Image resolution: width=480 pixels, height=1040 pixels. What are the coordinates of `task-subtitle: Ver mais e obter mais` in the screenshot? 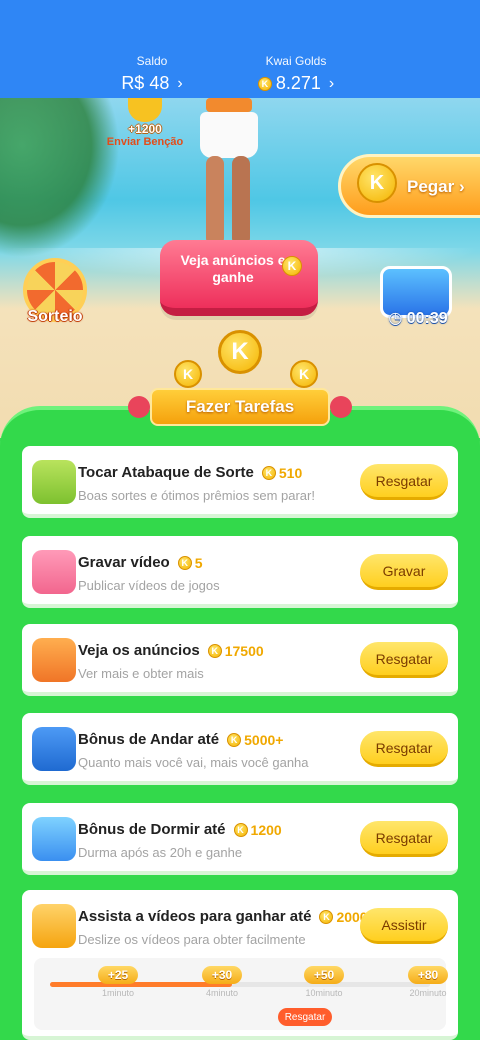 It's located at (141, 673).